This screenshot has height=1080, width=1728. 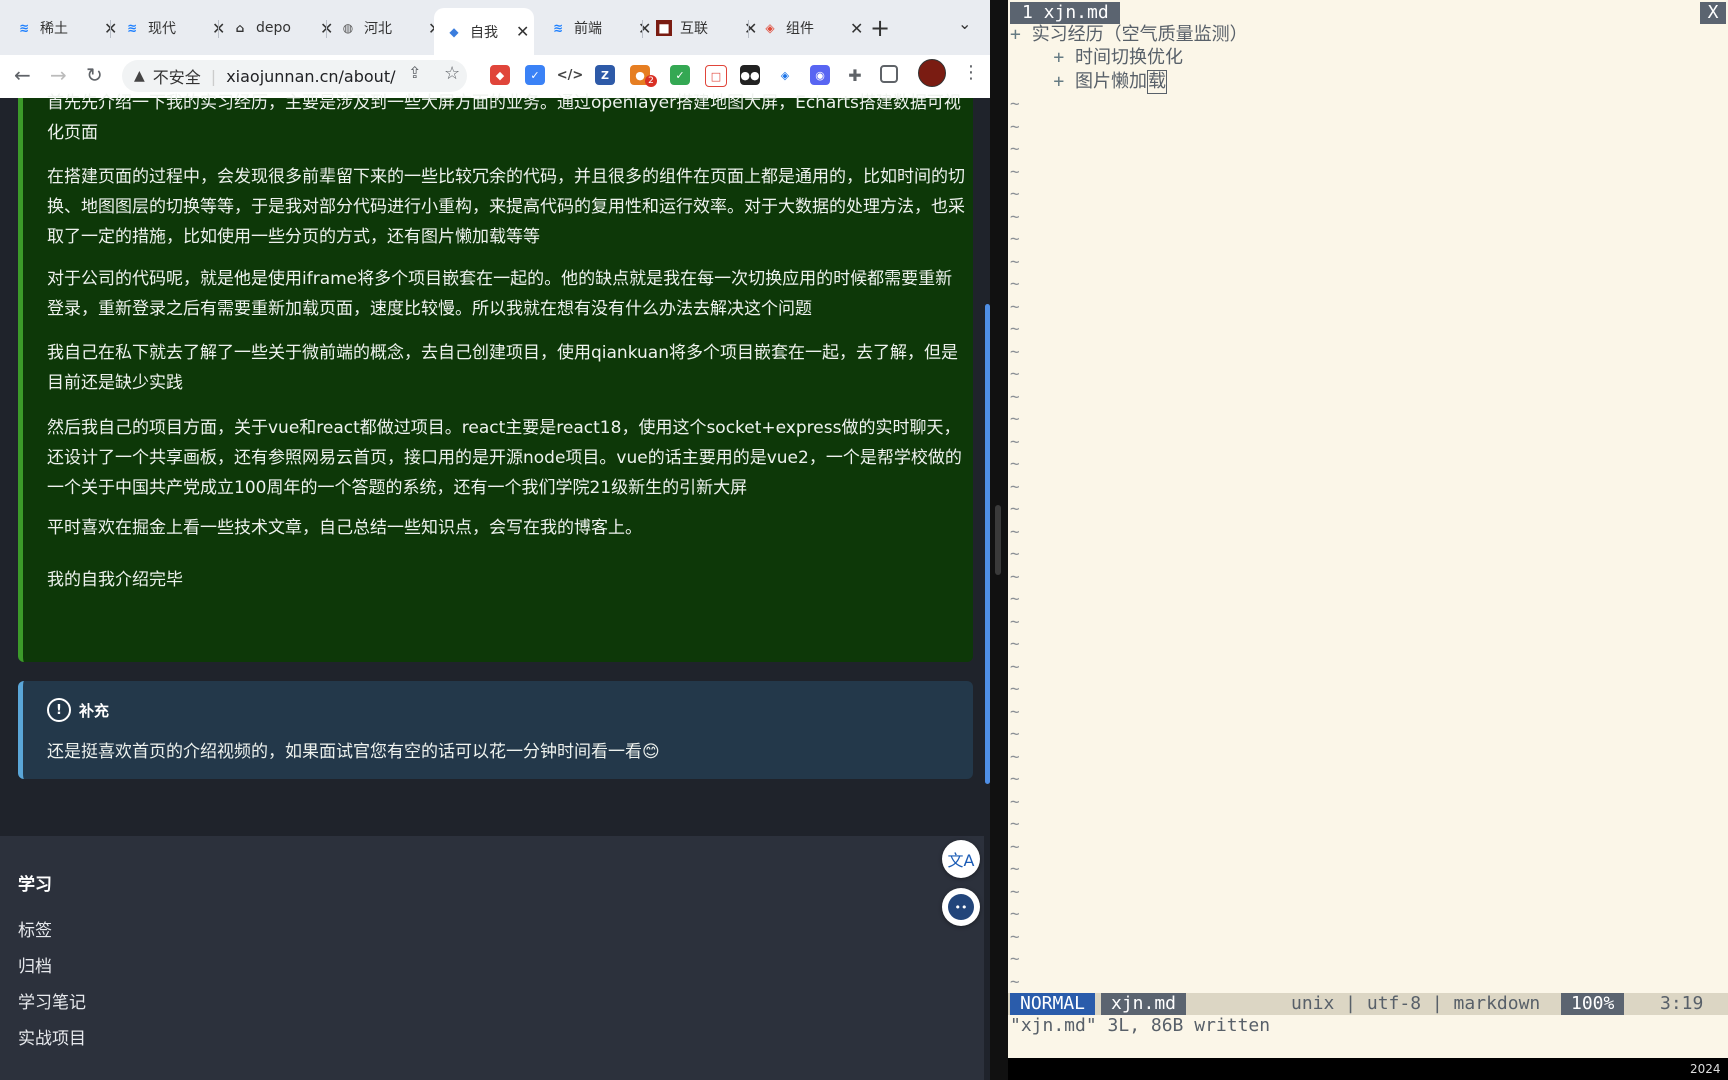 What do you see at coordinates (273, 28) in the screenshot?
I see `tab-title: depo` at bounding box center [273, 28].